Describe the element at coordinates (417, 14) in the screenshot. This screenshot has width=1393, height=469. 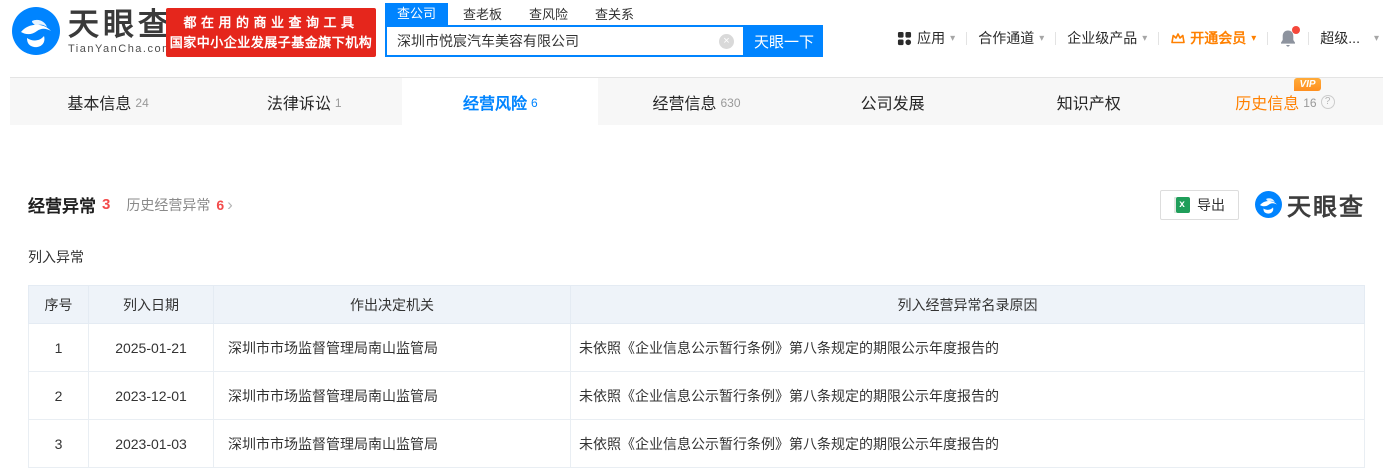
I see `search-tab-company: 查公司` at that location.